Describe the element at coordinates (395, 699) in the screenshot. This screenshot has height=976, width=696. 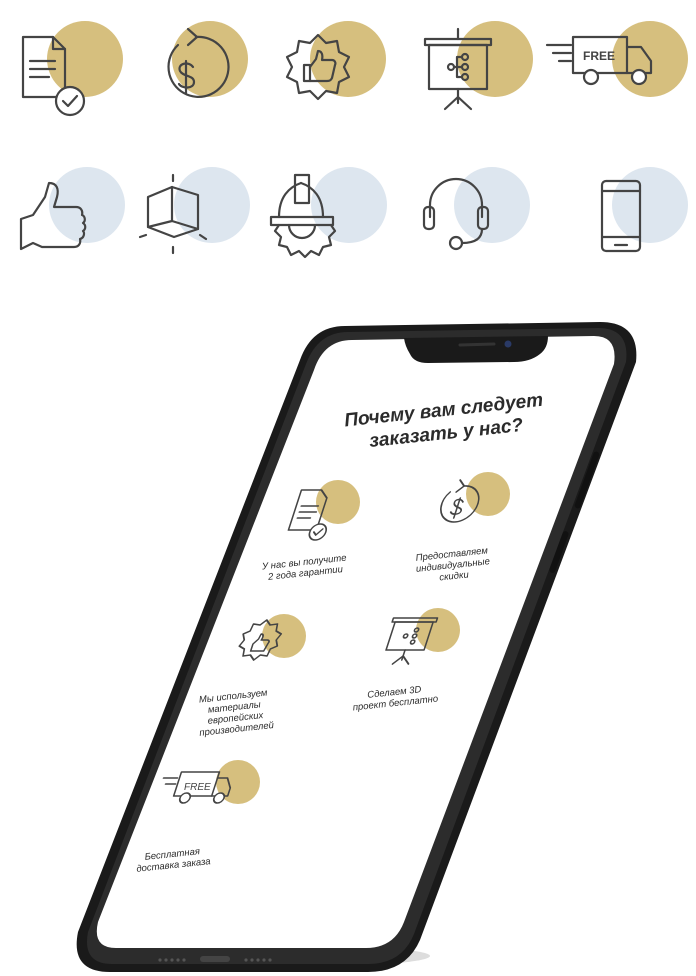
I see `feature-caption-3d-project: Сделаем 3D проект бесплатно` at that location.